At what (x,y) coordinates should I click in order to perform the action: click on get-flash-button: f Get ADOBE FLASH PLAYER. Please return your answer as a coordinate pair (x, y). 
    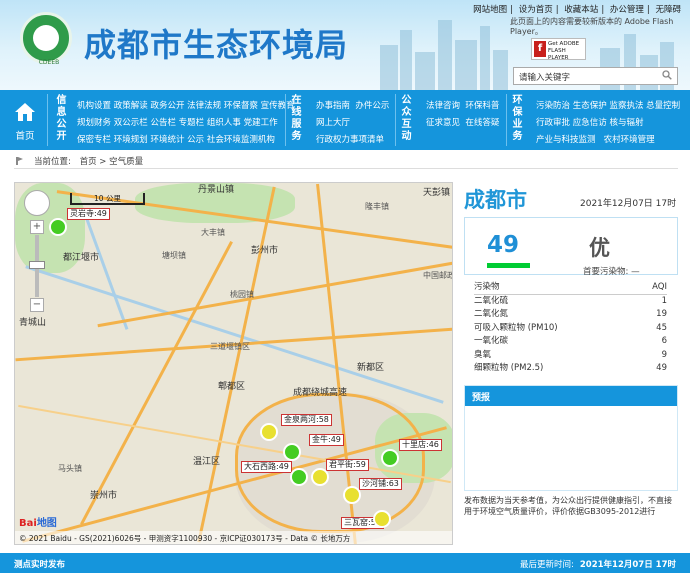
    Looking at the image, I should click on (558, 49).